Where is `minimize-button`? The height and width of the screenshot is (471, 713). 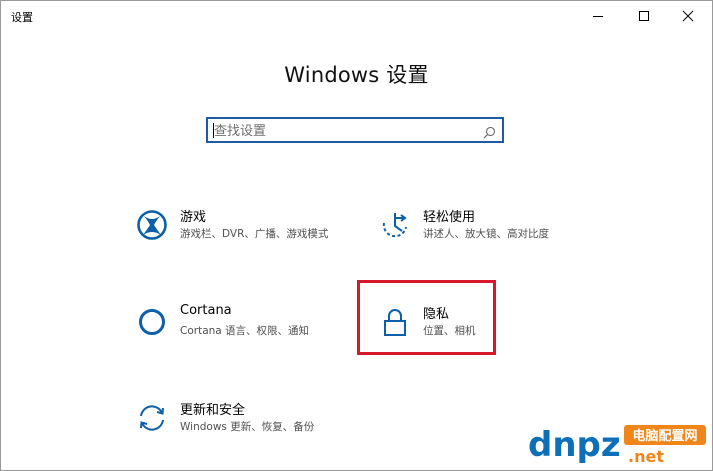 minimize-button is located at coordinates (598, 16).